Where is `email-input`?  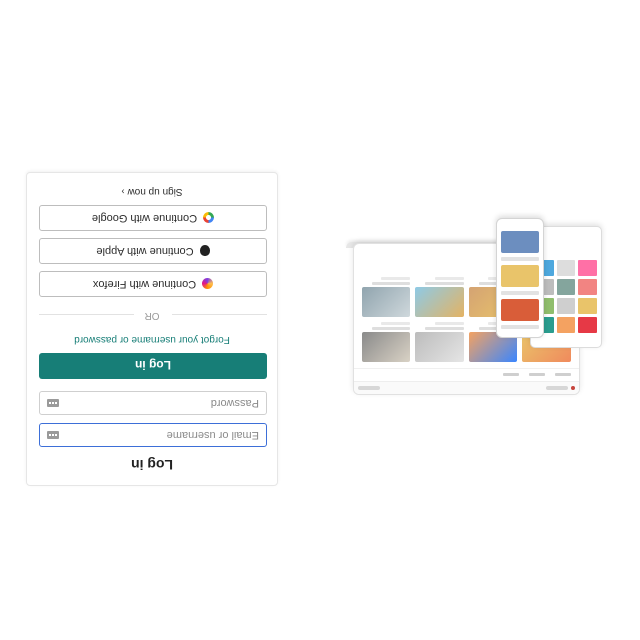 email-input is located at coordinates (153, 435).